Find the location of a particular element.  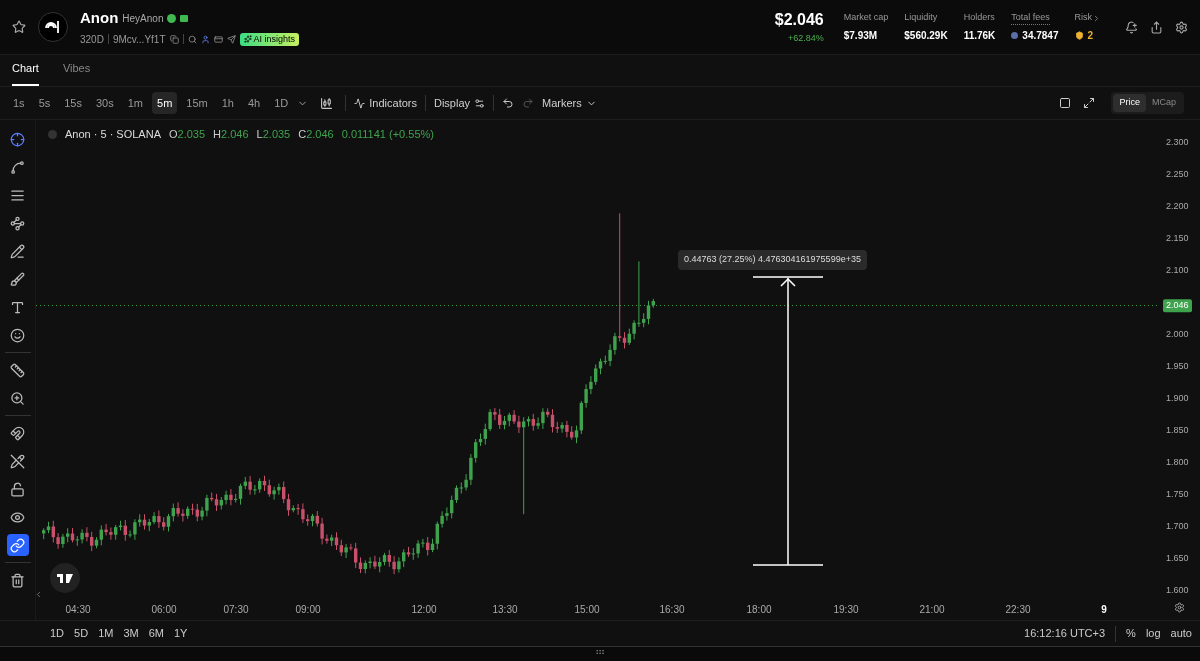

token-name: Anon is located at coordinates (99, 18).